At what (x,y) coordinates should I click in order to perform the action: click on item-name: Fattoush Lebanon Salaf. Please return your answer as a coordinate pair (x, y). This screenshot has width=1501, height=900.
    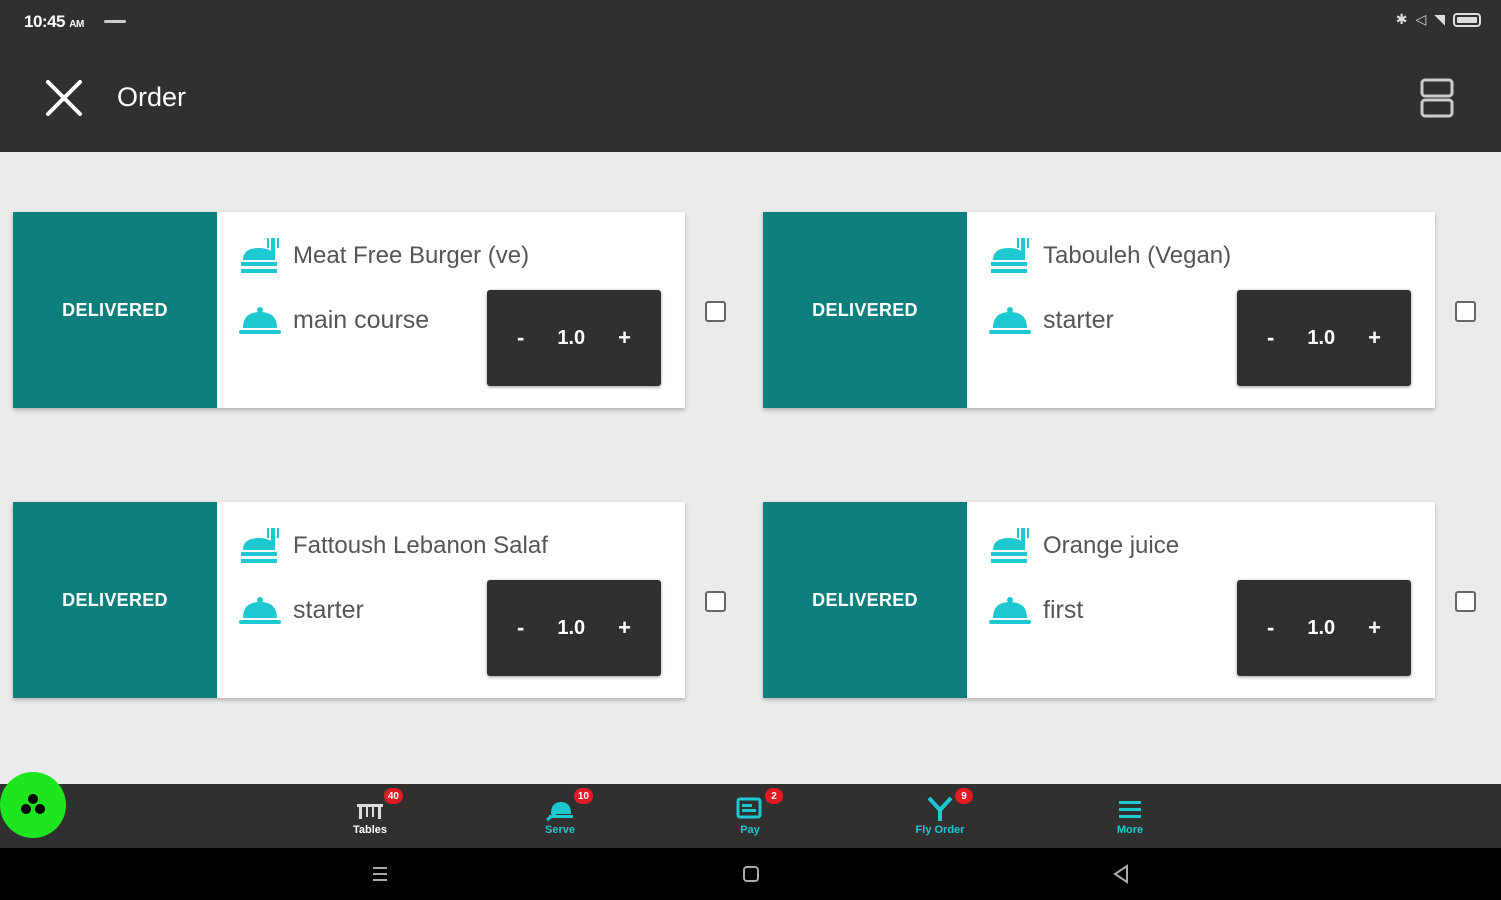
    Looking at the image, I should click on (420, 545).